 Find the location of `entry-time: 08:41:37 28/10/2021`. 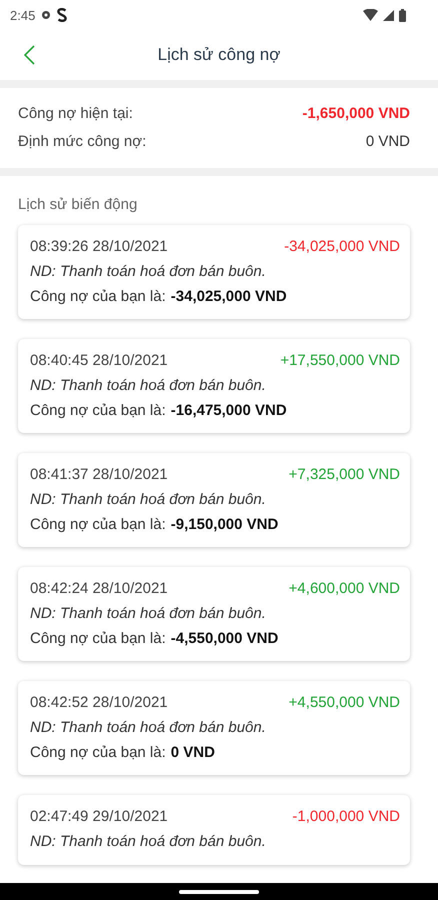

entry-time: 08:41:37 28/10/2021 is located at coordinates (99, 475).